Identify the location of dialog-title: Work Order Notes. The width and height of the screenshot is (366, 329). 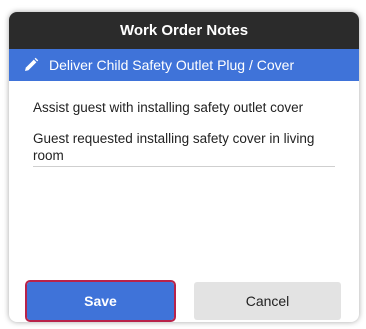
(184, 30).